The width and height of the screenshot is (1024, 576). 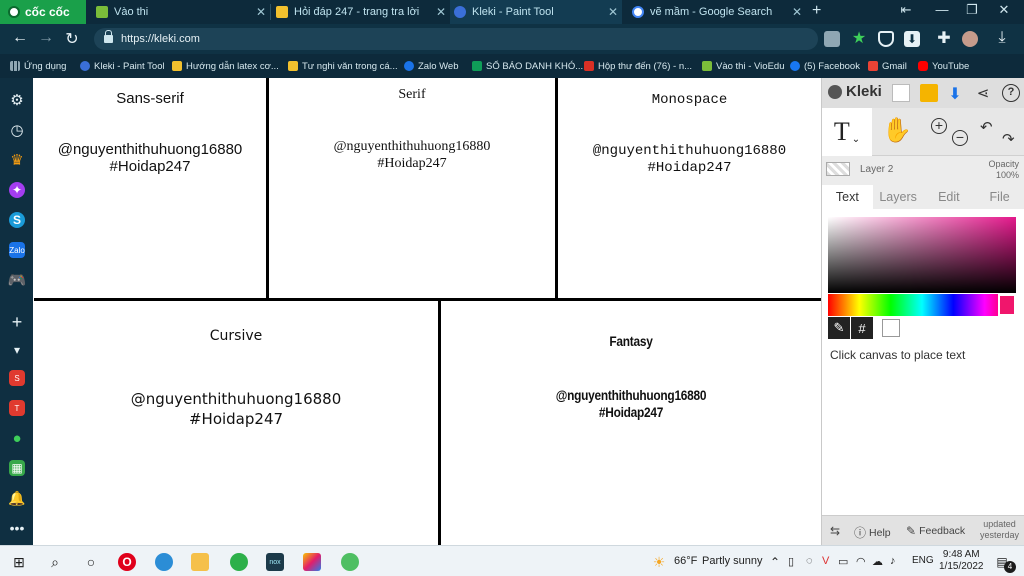 What do you see at coordinates (17, 160) in the screenshot?
I see `crown-icon: ♛` at bounding box center [17, 160].